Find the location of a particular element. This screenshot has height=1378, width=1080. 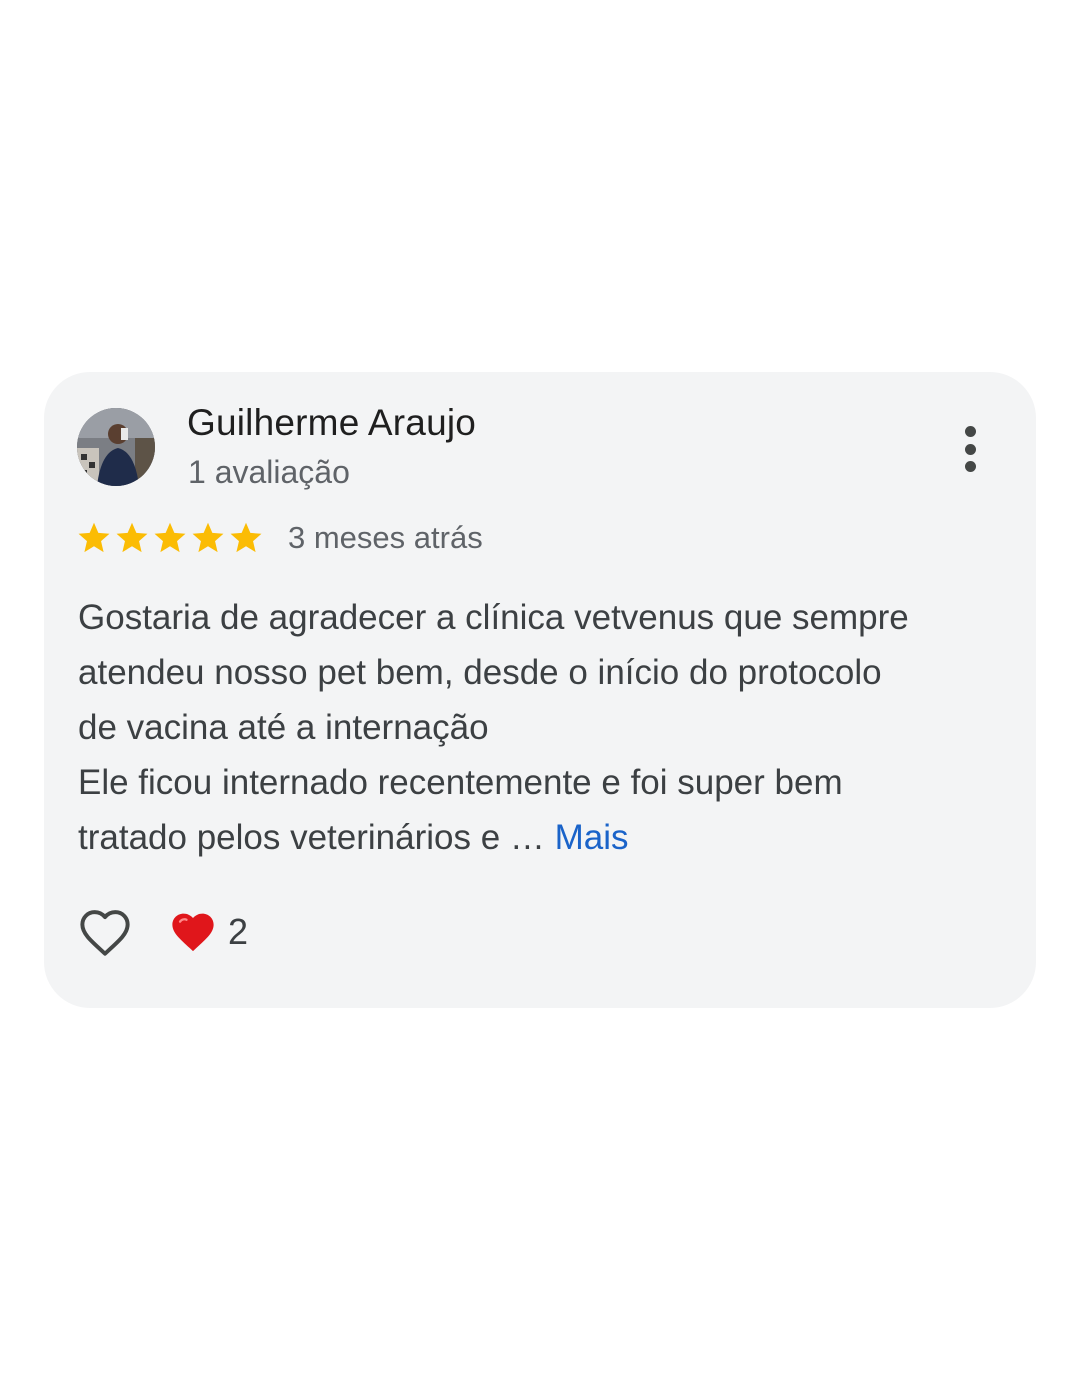

reaction-summary: 2 is located at coordinates (209, 932).